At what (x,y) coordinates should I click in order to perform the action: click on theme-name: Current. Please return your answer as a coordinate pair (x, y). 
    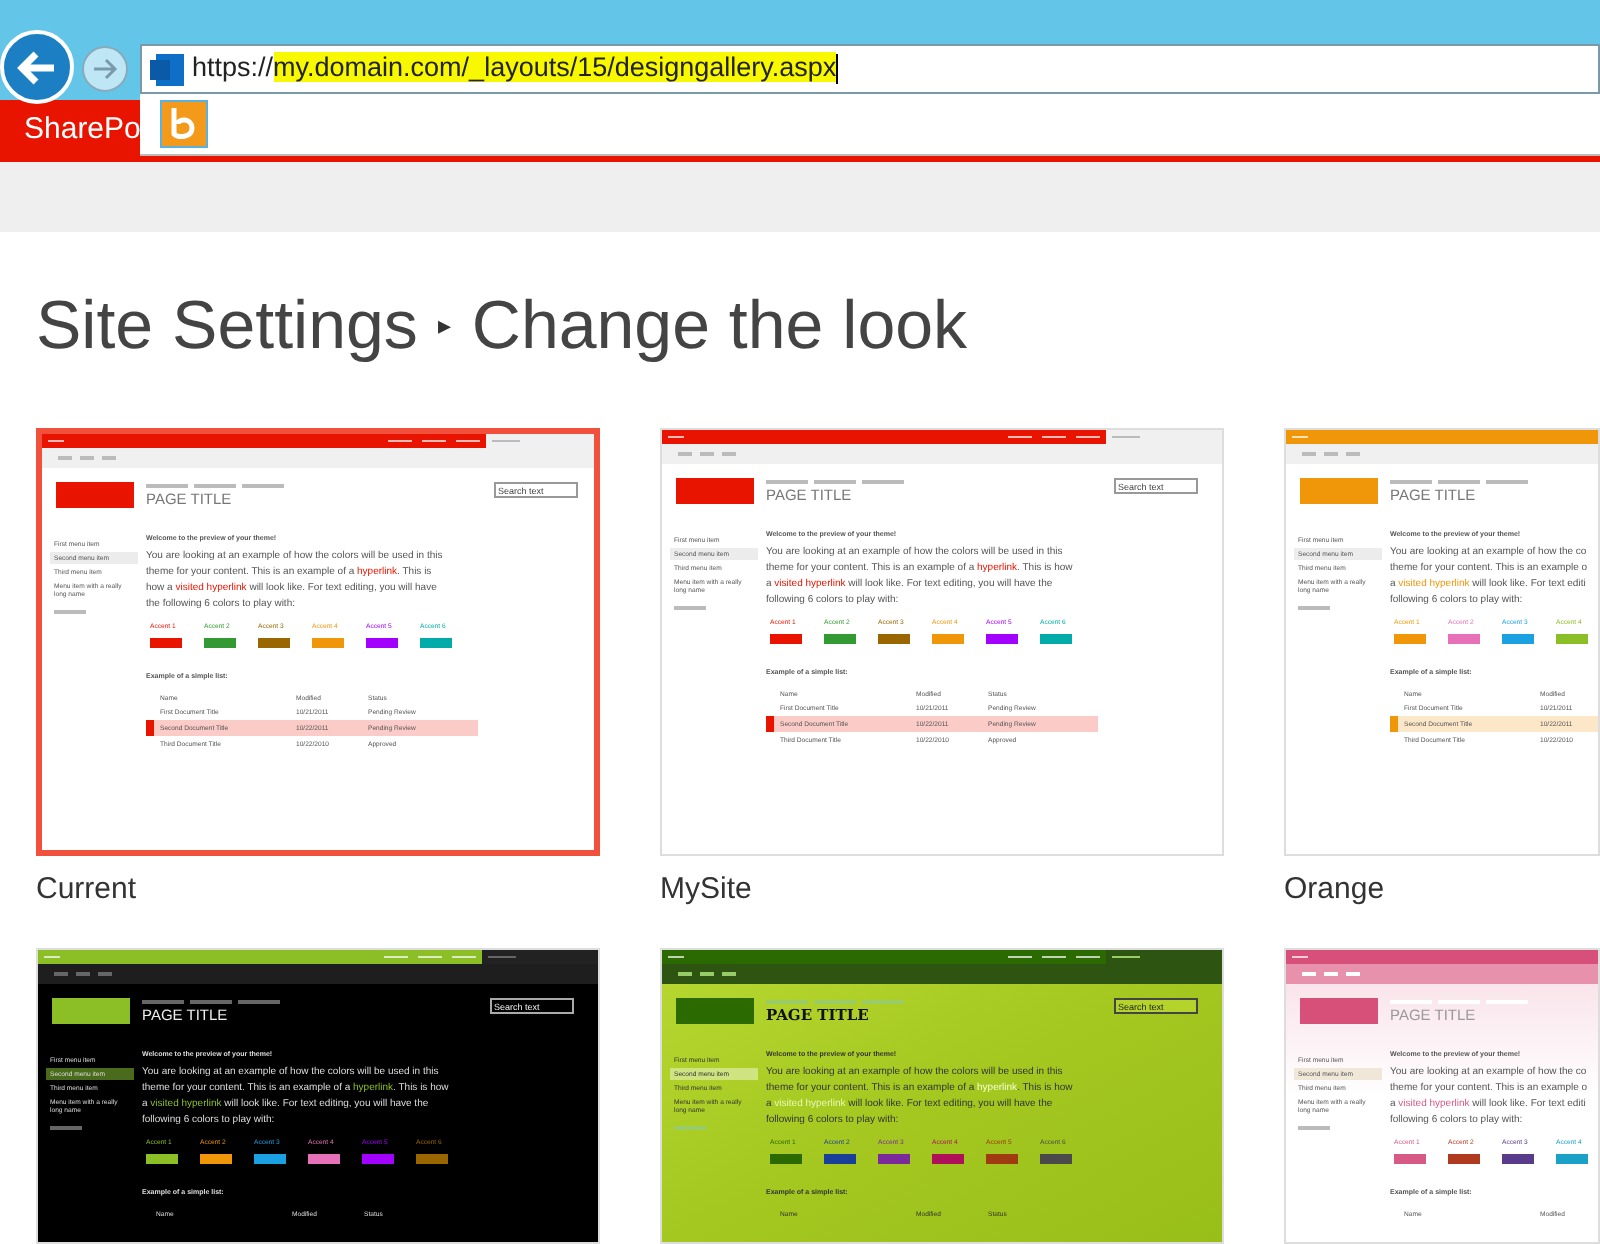
    Looking at the image, I should click on (318, 890).